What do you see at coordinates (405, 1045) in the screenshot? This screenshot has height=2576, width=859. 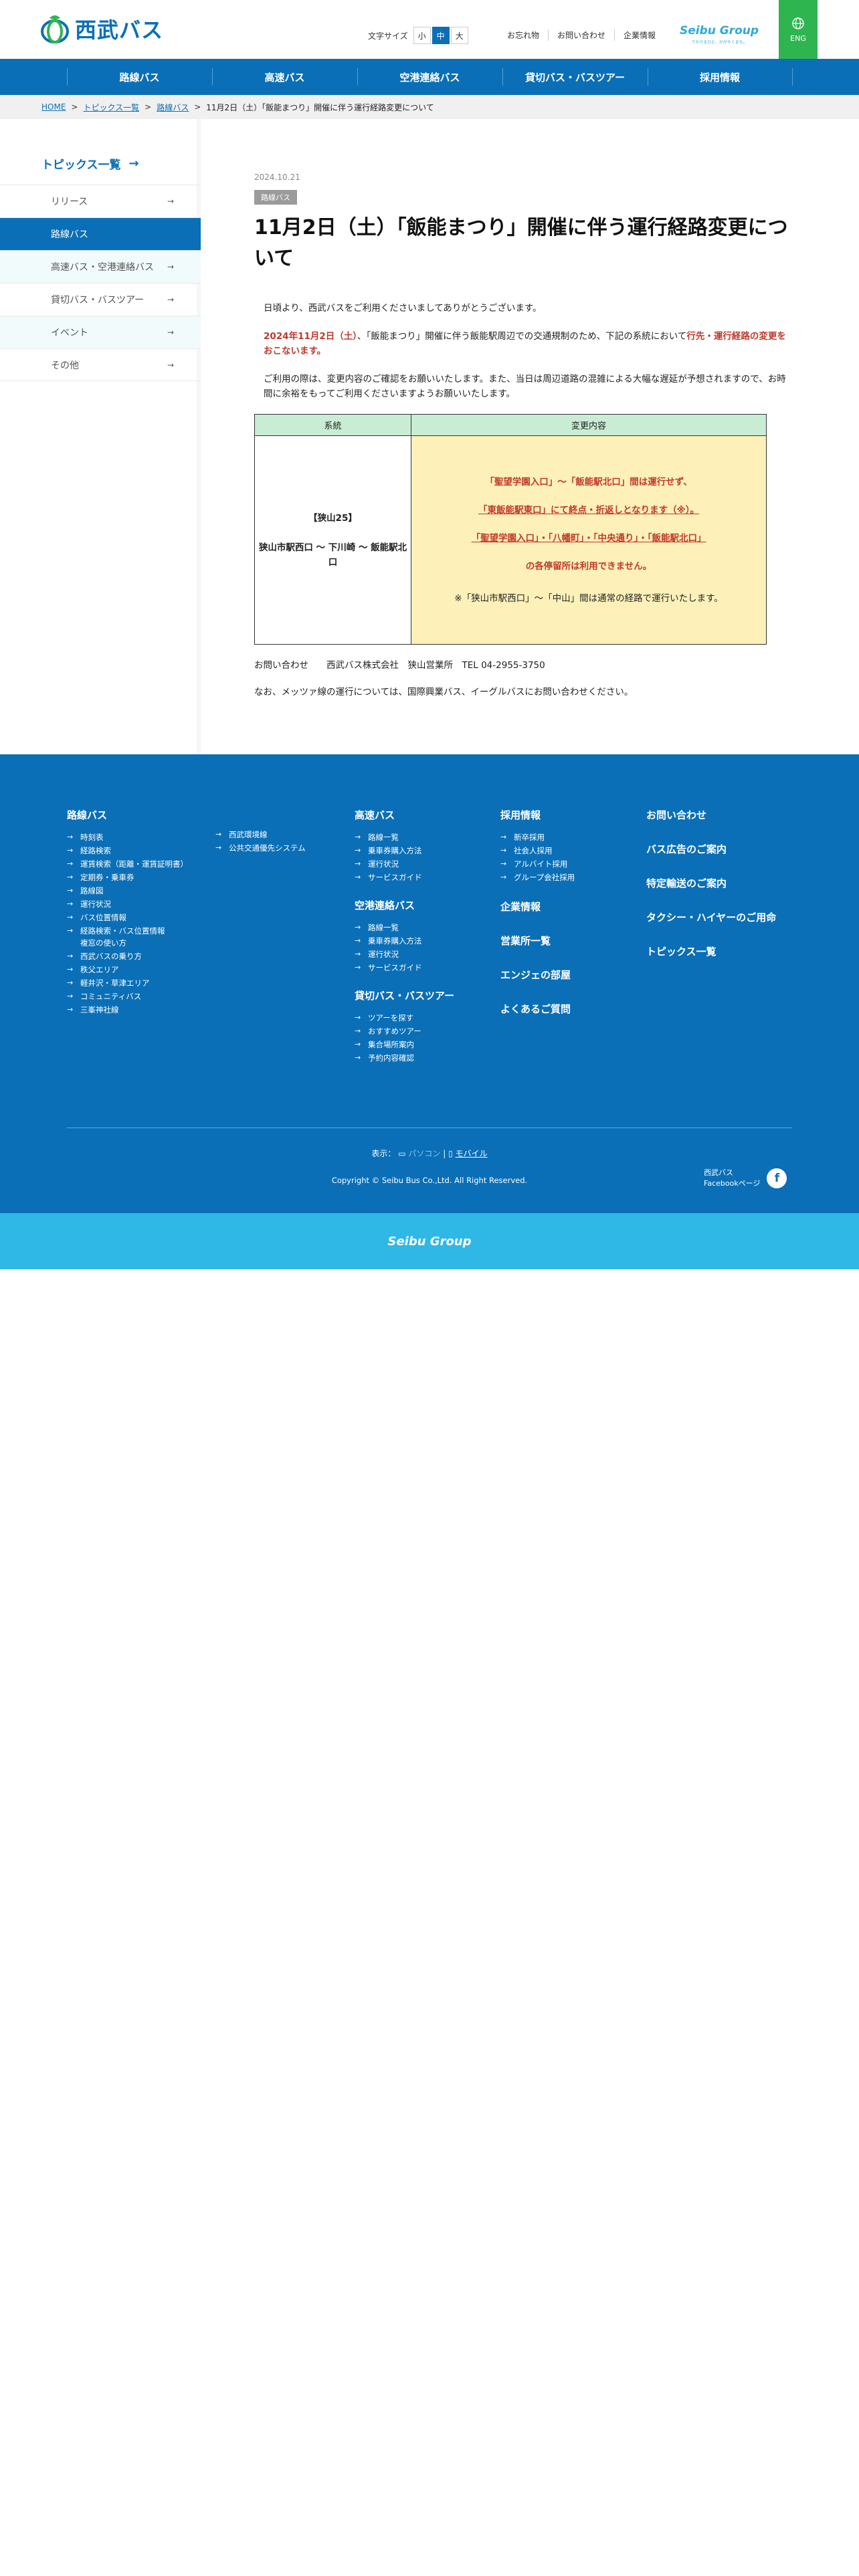 I see `footer-link: 集合場所案内` at bounding box center [405, 1045].